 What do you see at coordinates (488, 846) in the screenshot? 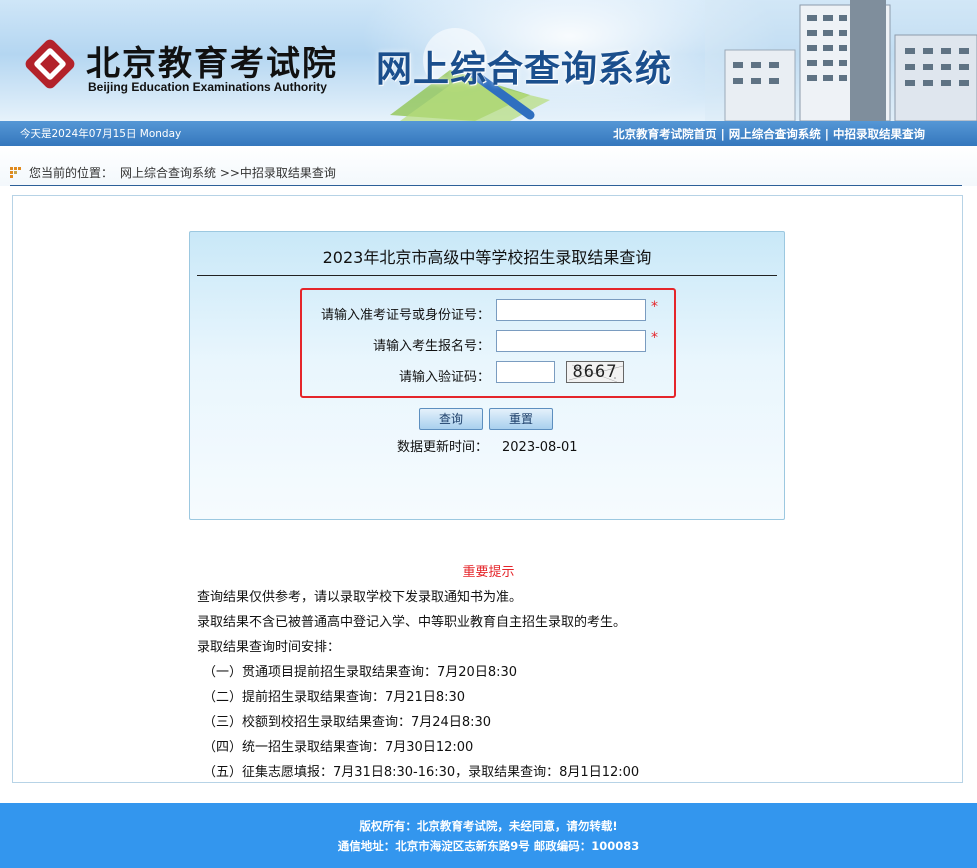
I see `footer-address: 通信地址：北京市海淀区志新东路9号 邮政编码：100083` at bounding box center [488, 846].